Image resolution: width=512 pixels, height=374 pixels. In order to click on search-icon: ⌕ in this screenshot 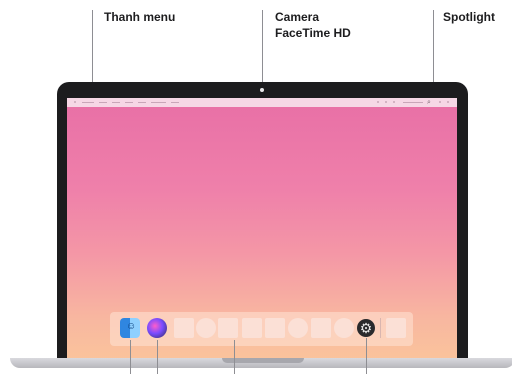, I will do `click(429, 102)`.